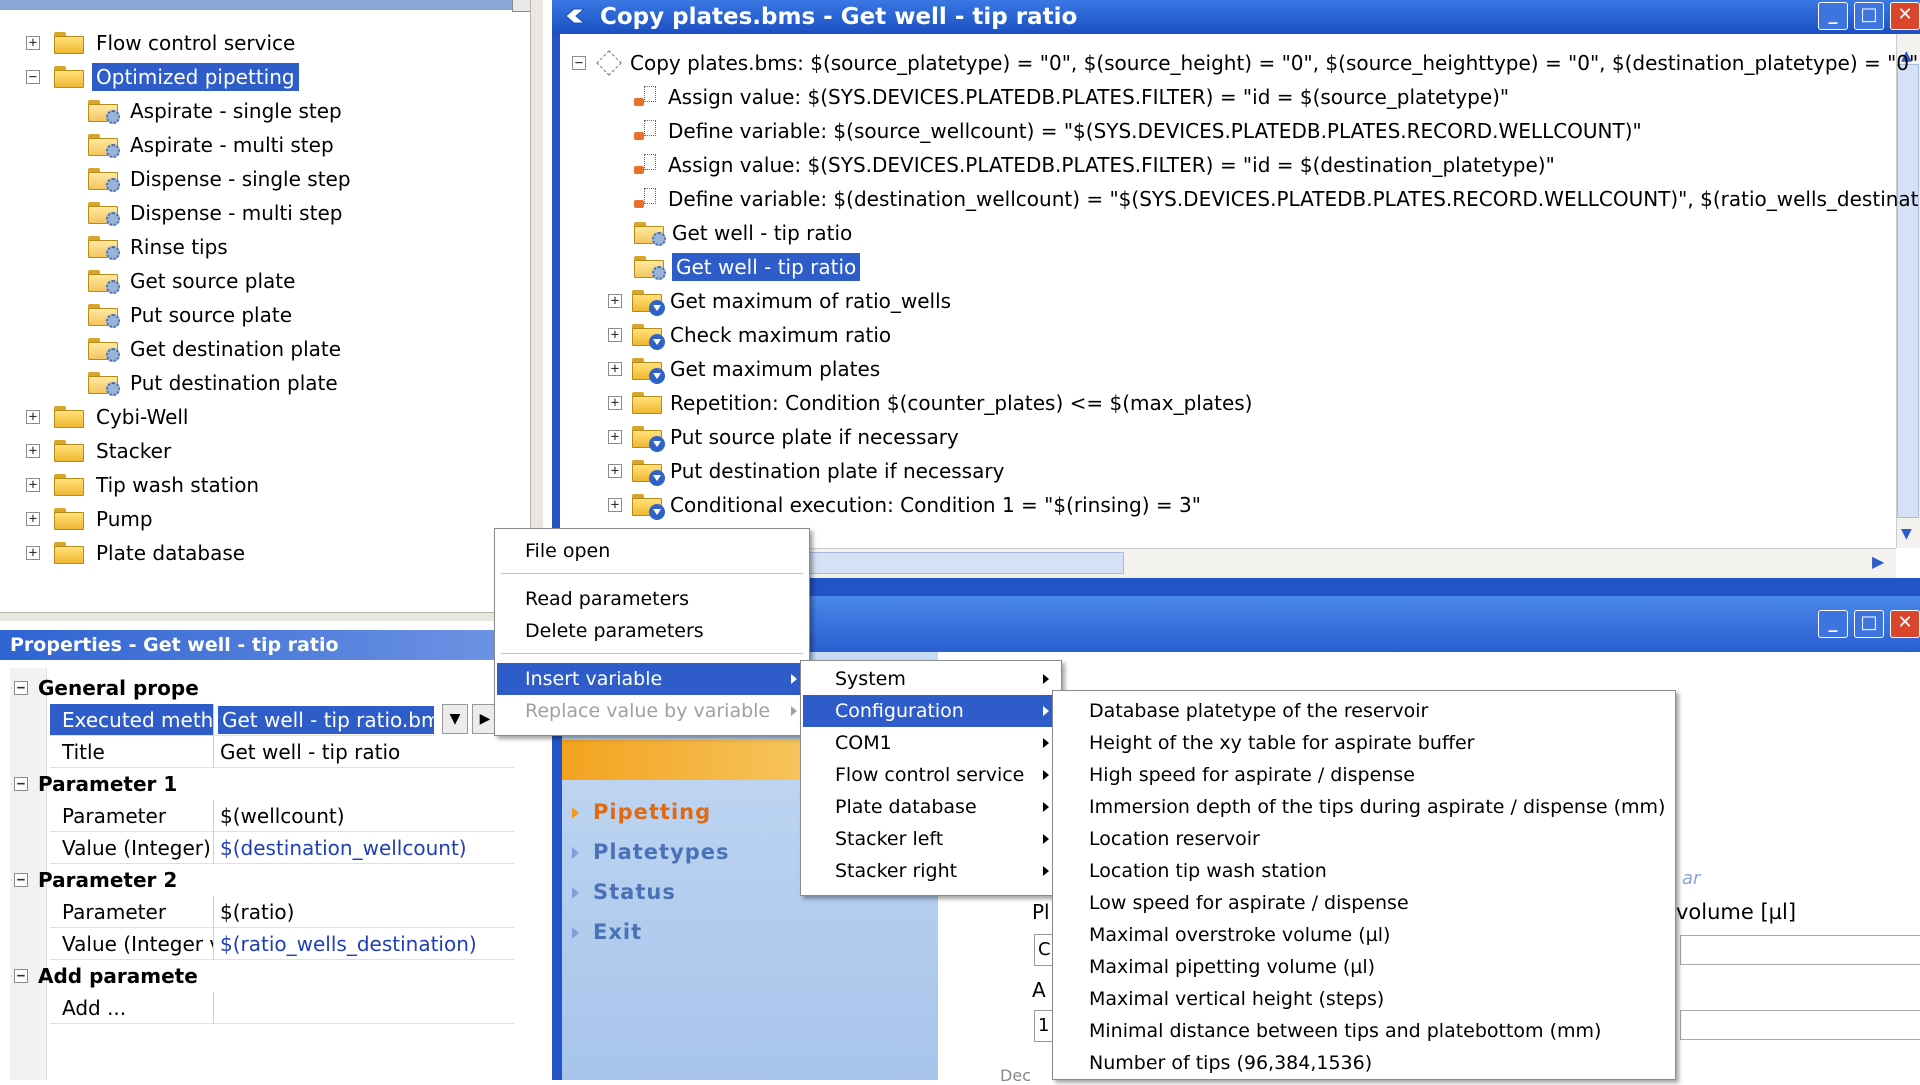 The width and height of the screenshot is (1920, 1085). I want to click on menu-item-config-option: Location tip wash station, so click(1364, 871).